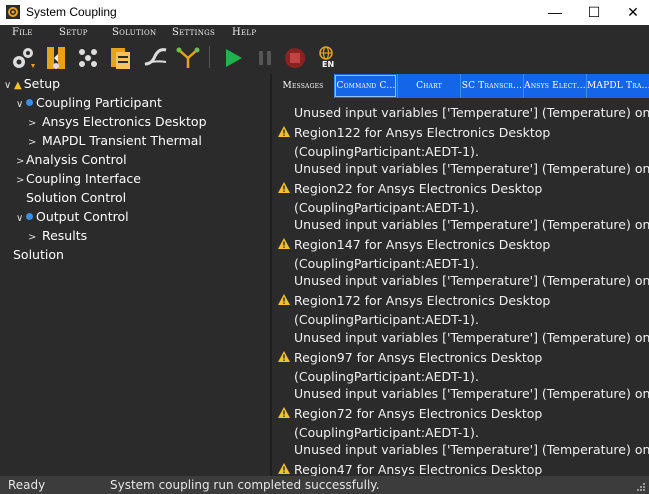 The image size is (649, 494). I want to click on tree-item-analysis-control: > Analysis Control, so click(71, 159).